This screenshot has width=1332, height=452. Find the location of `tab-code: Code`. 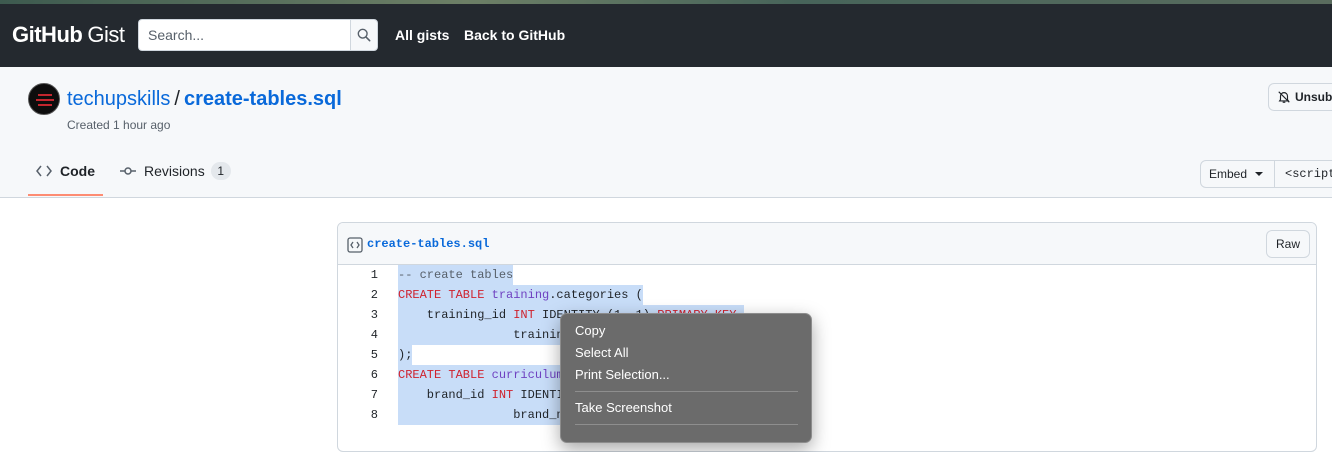

tab-code: Code is located at coordinates (65, 175).